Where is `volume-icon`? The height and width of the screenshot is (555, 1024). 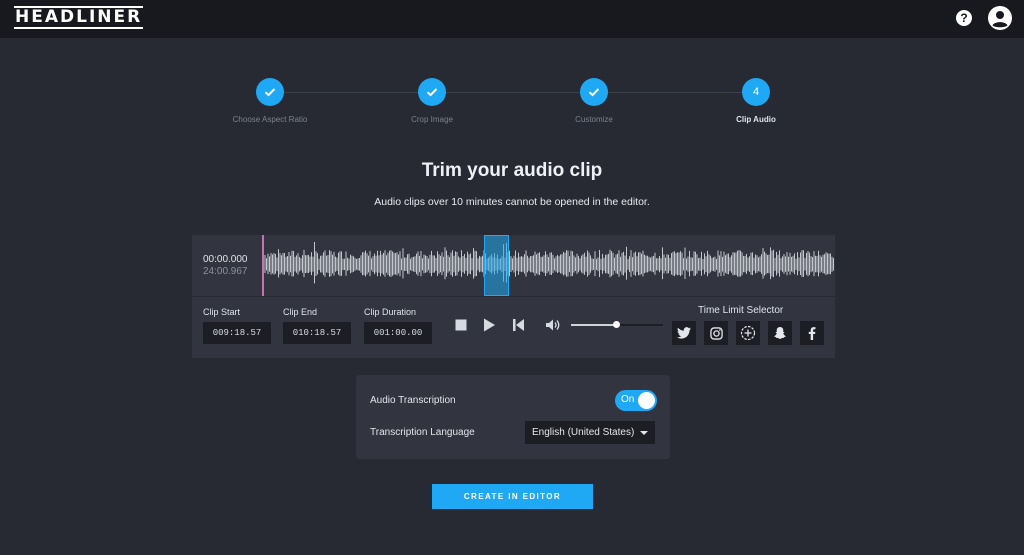 volume-icon is located at coordinates (553, 325).